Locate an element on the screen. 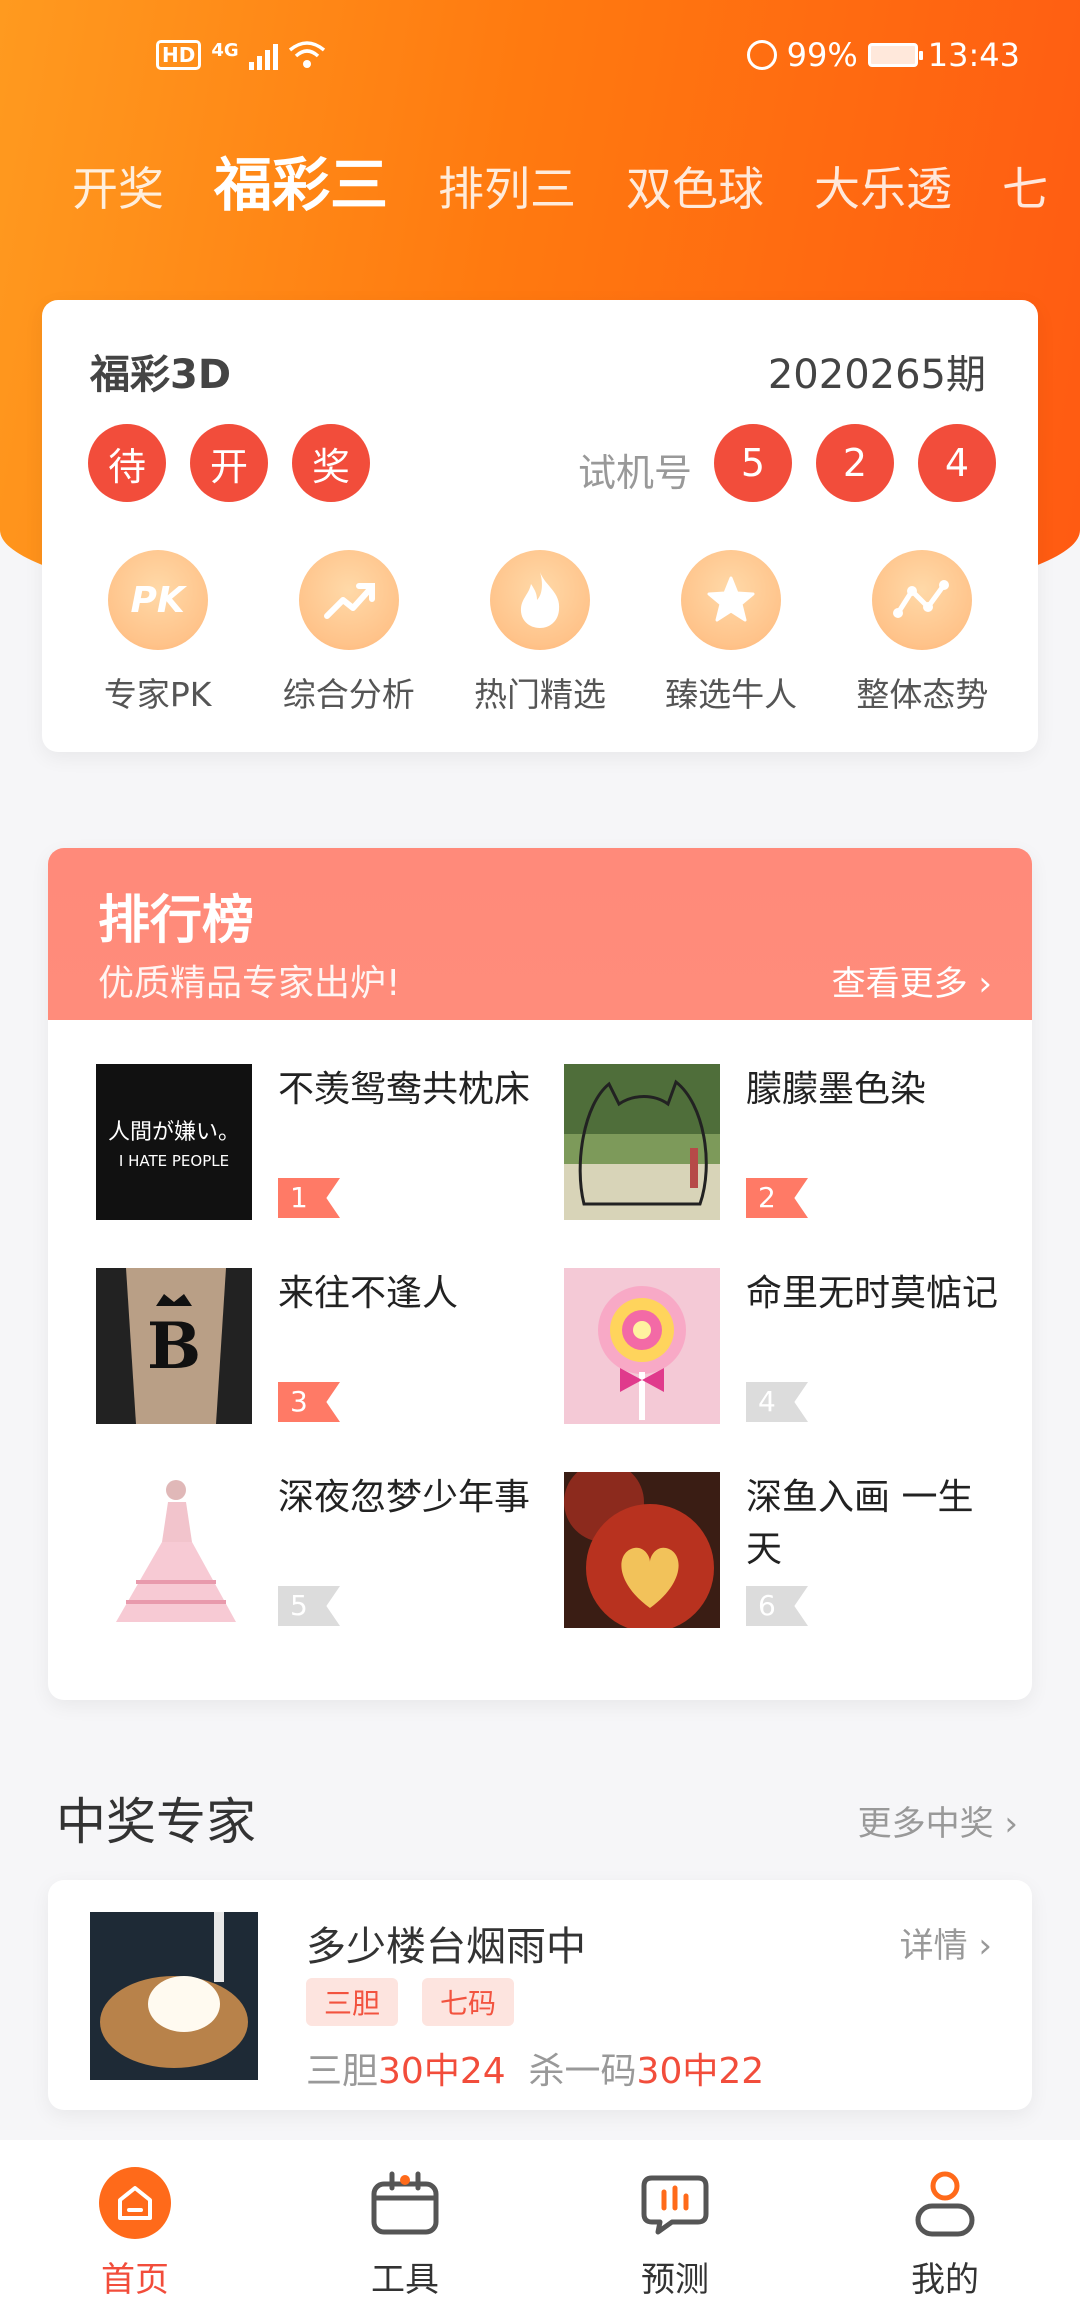 The image size is (1080, 2310). avatar: B is located at coordinates (174, 1346).